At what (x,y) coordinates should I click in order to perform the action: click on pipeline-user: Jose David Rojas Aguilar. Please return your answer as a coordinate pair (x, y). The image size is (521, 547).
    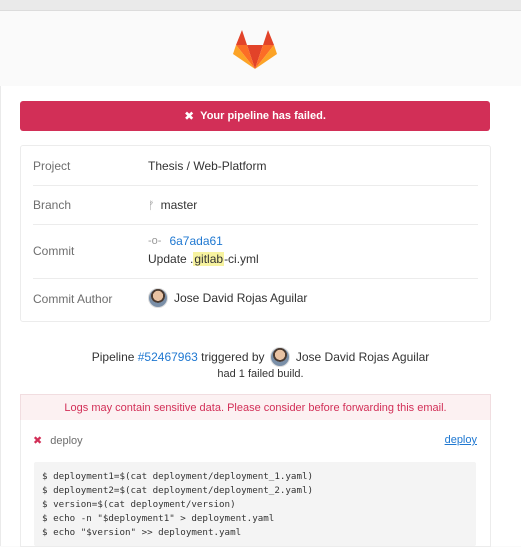
    Looking at the image, I should click on (362, 357).